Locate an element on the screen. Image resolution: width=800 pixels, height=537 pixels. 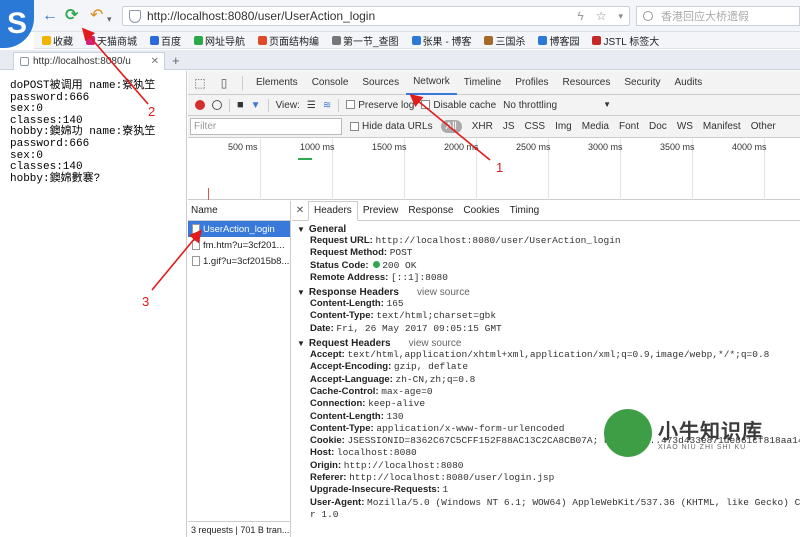
throttling-select: No throttling ▼ is located at coordinates (557, 105).